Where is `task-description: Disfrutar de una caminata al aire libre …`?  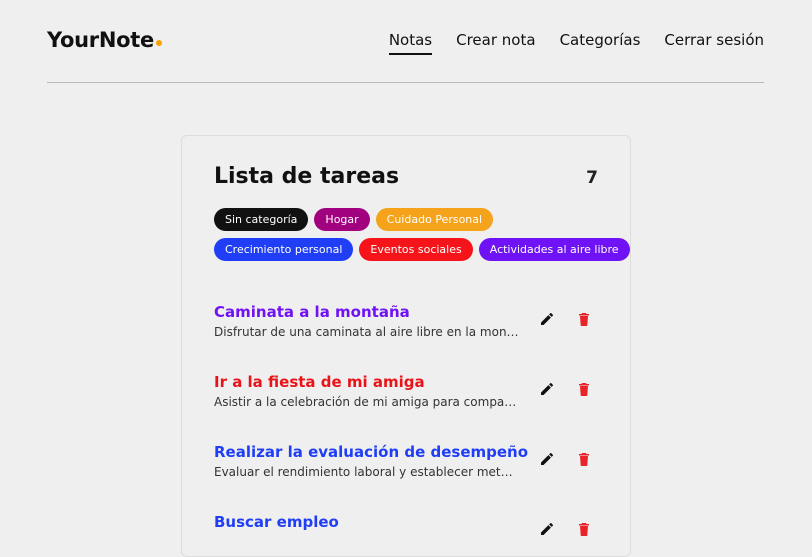
task-description: Disfrutar de una caminata al aire libre … is located at coordinates (366, 332).